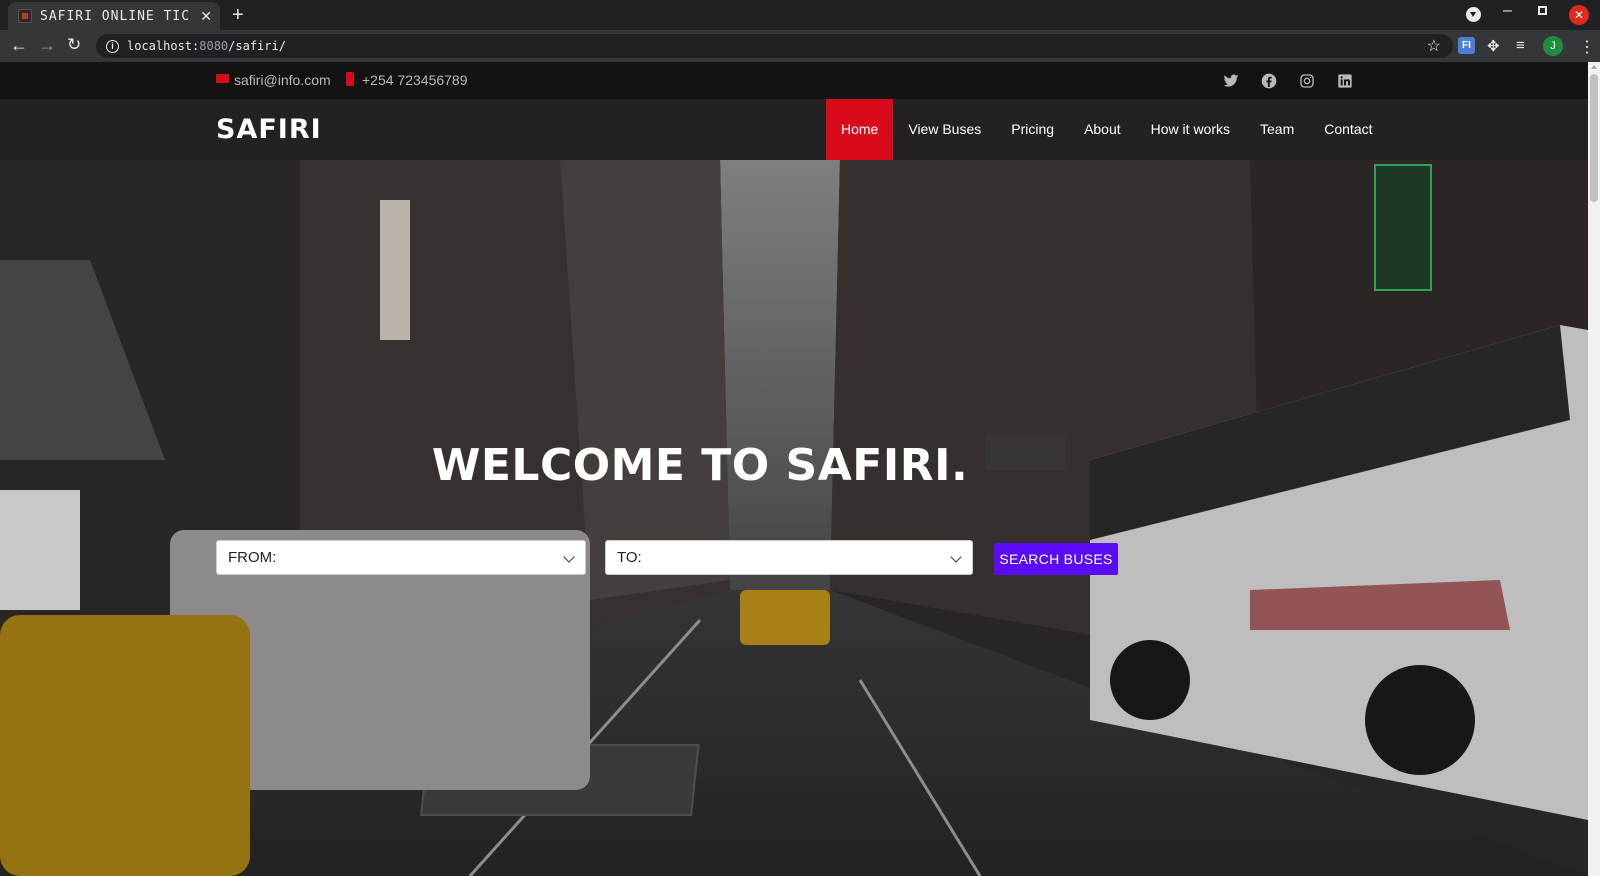 The image size is (1600, 876). What do you see at coordinates (1269, 81) in the screenshot?
I see `facebook-icon` at bounding box center [1269, 81].